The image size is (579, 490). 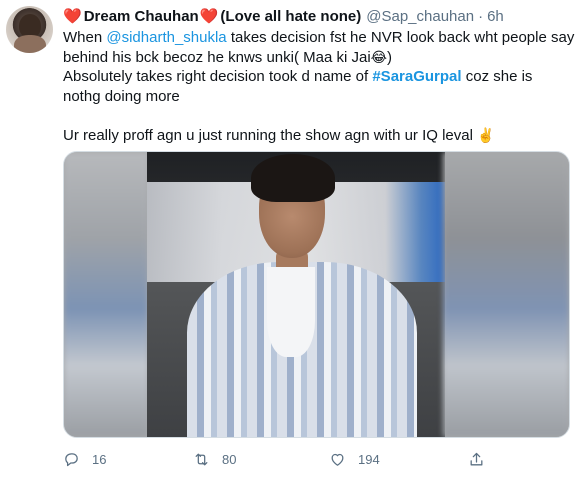 I want to click on avatar-body-shape, so click(x=30, y=44).